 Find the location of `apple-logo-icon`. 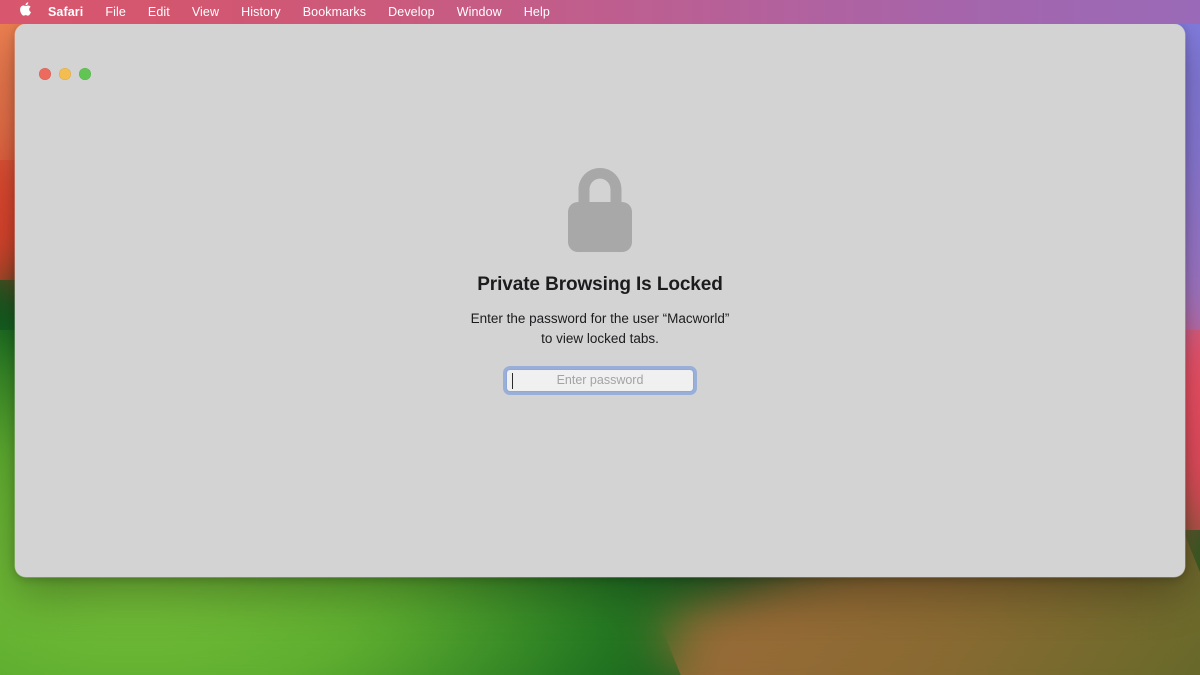

apple-logo-icon is located at coordinates (25, 11).